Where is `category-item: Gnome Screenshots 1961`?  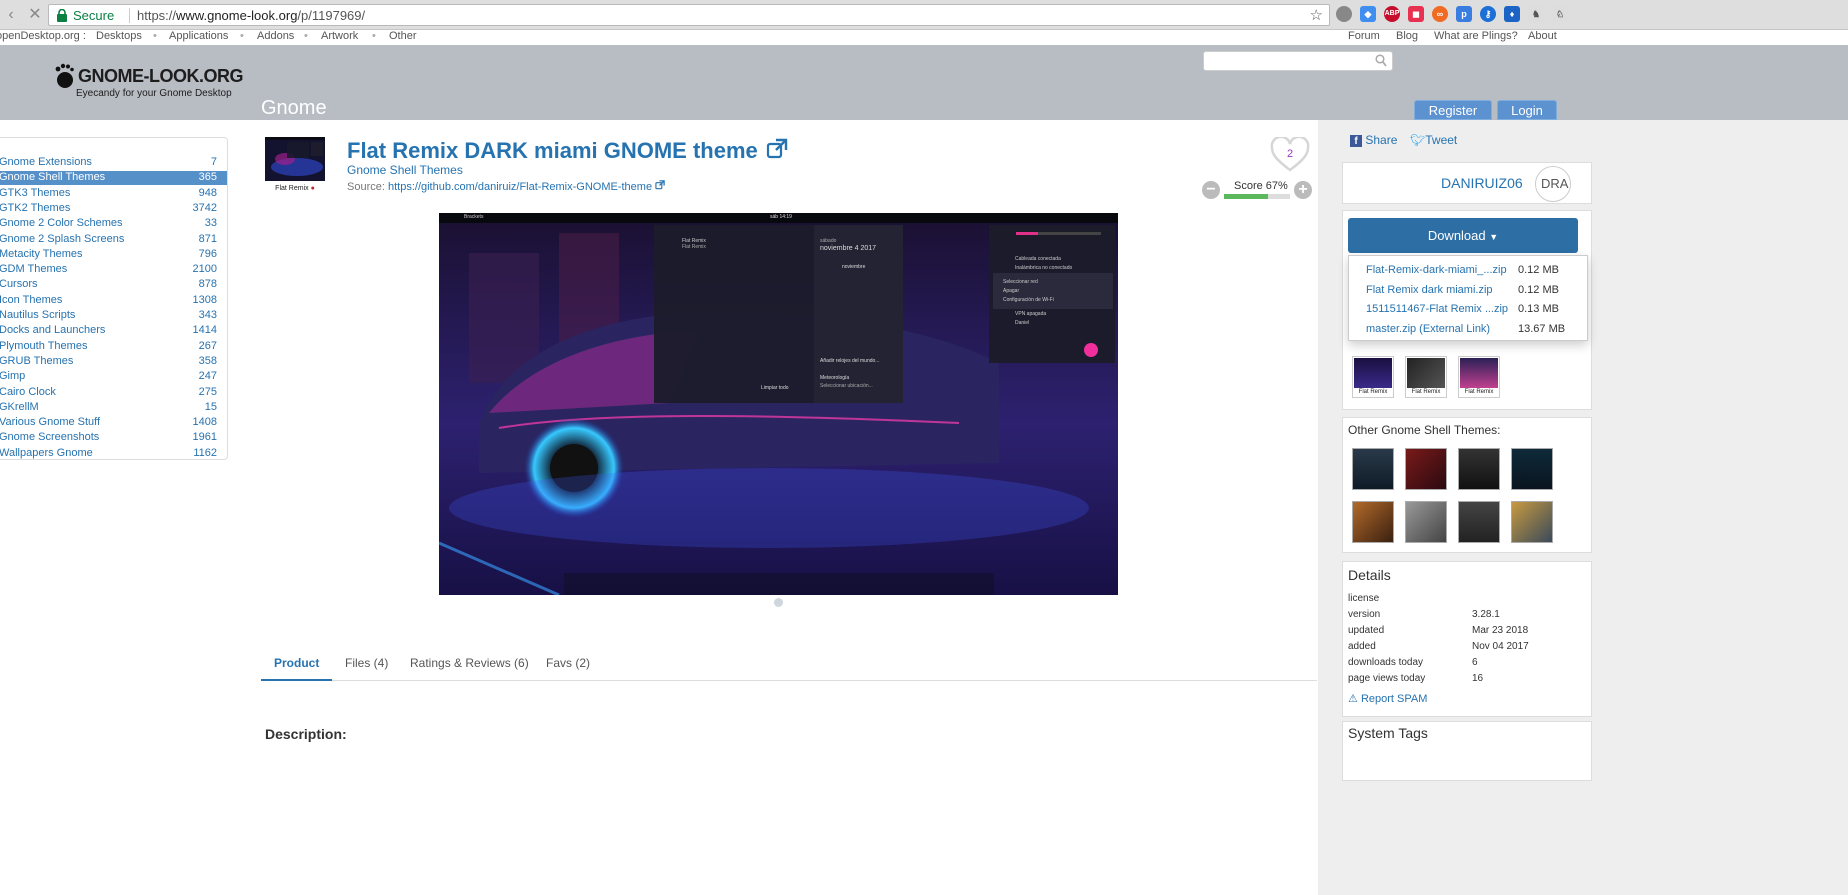 category-item: Gnome Screenshots 1961 is located at coordinates (113, 438).